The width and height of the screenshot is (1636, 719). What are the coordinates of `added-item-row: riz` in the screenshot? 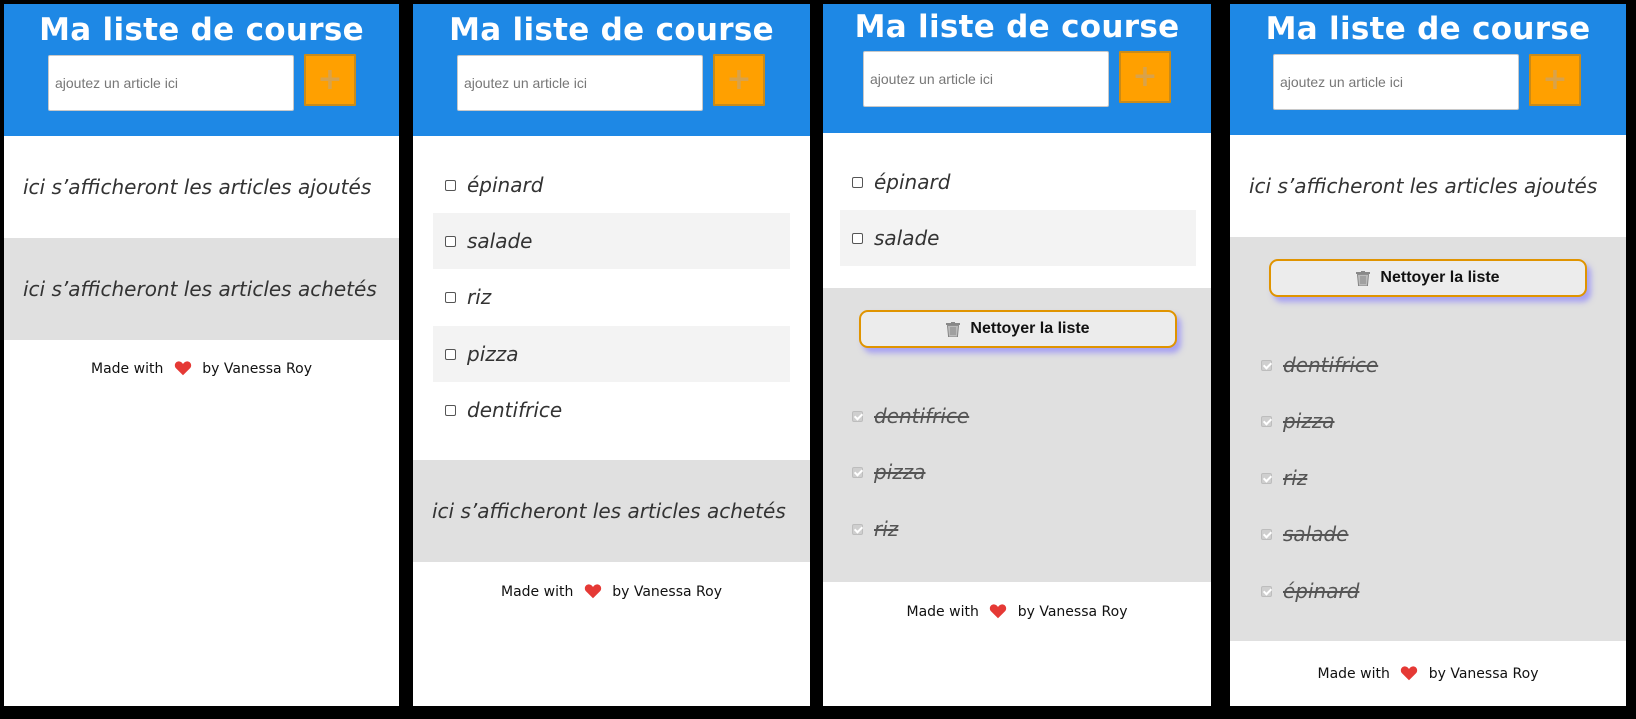 It's located at (611, 297).